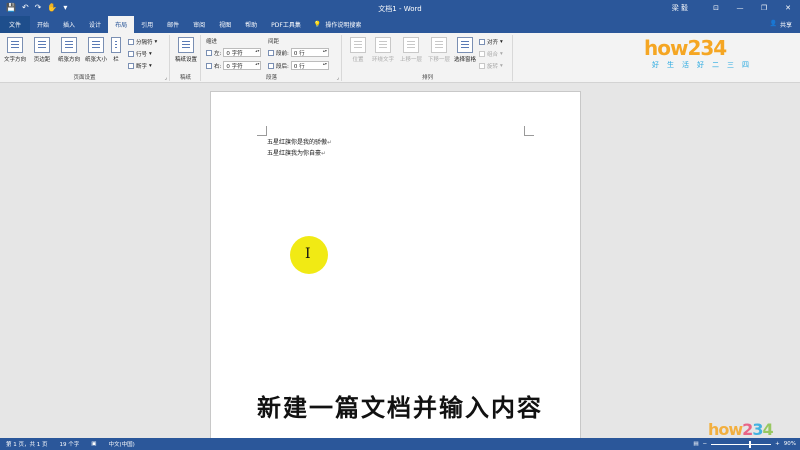 Image resolution: width=800 pixels, height=450 pixels. Describe the element at coordinates (42, 45) in the screenshot. I see `margins-icon` at that location.